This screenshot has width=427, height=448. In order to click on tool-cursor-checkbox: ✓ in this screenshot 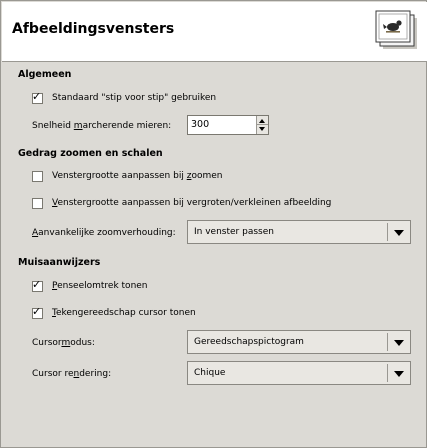, I will do `click(37, 311)`.